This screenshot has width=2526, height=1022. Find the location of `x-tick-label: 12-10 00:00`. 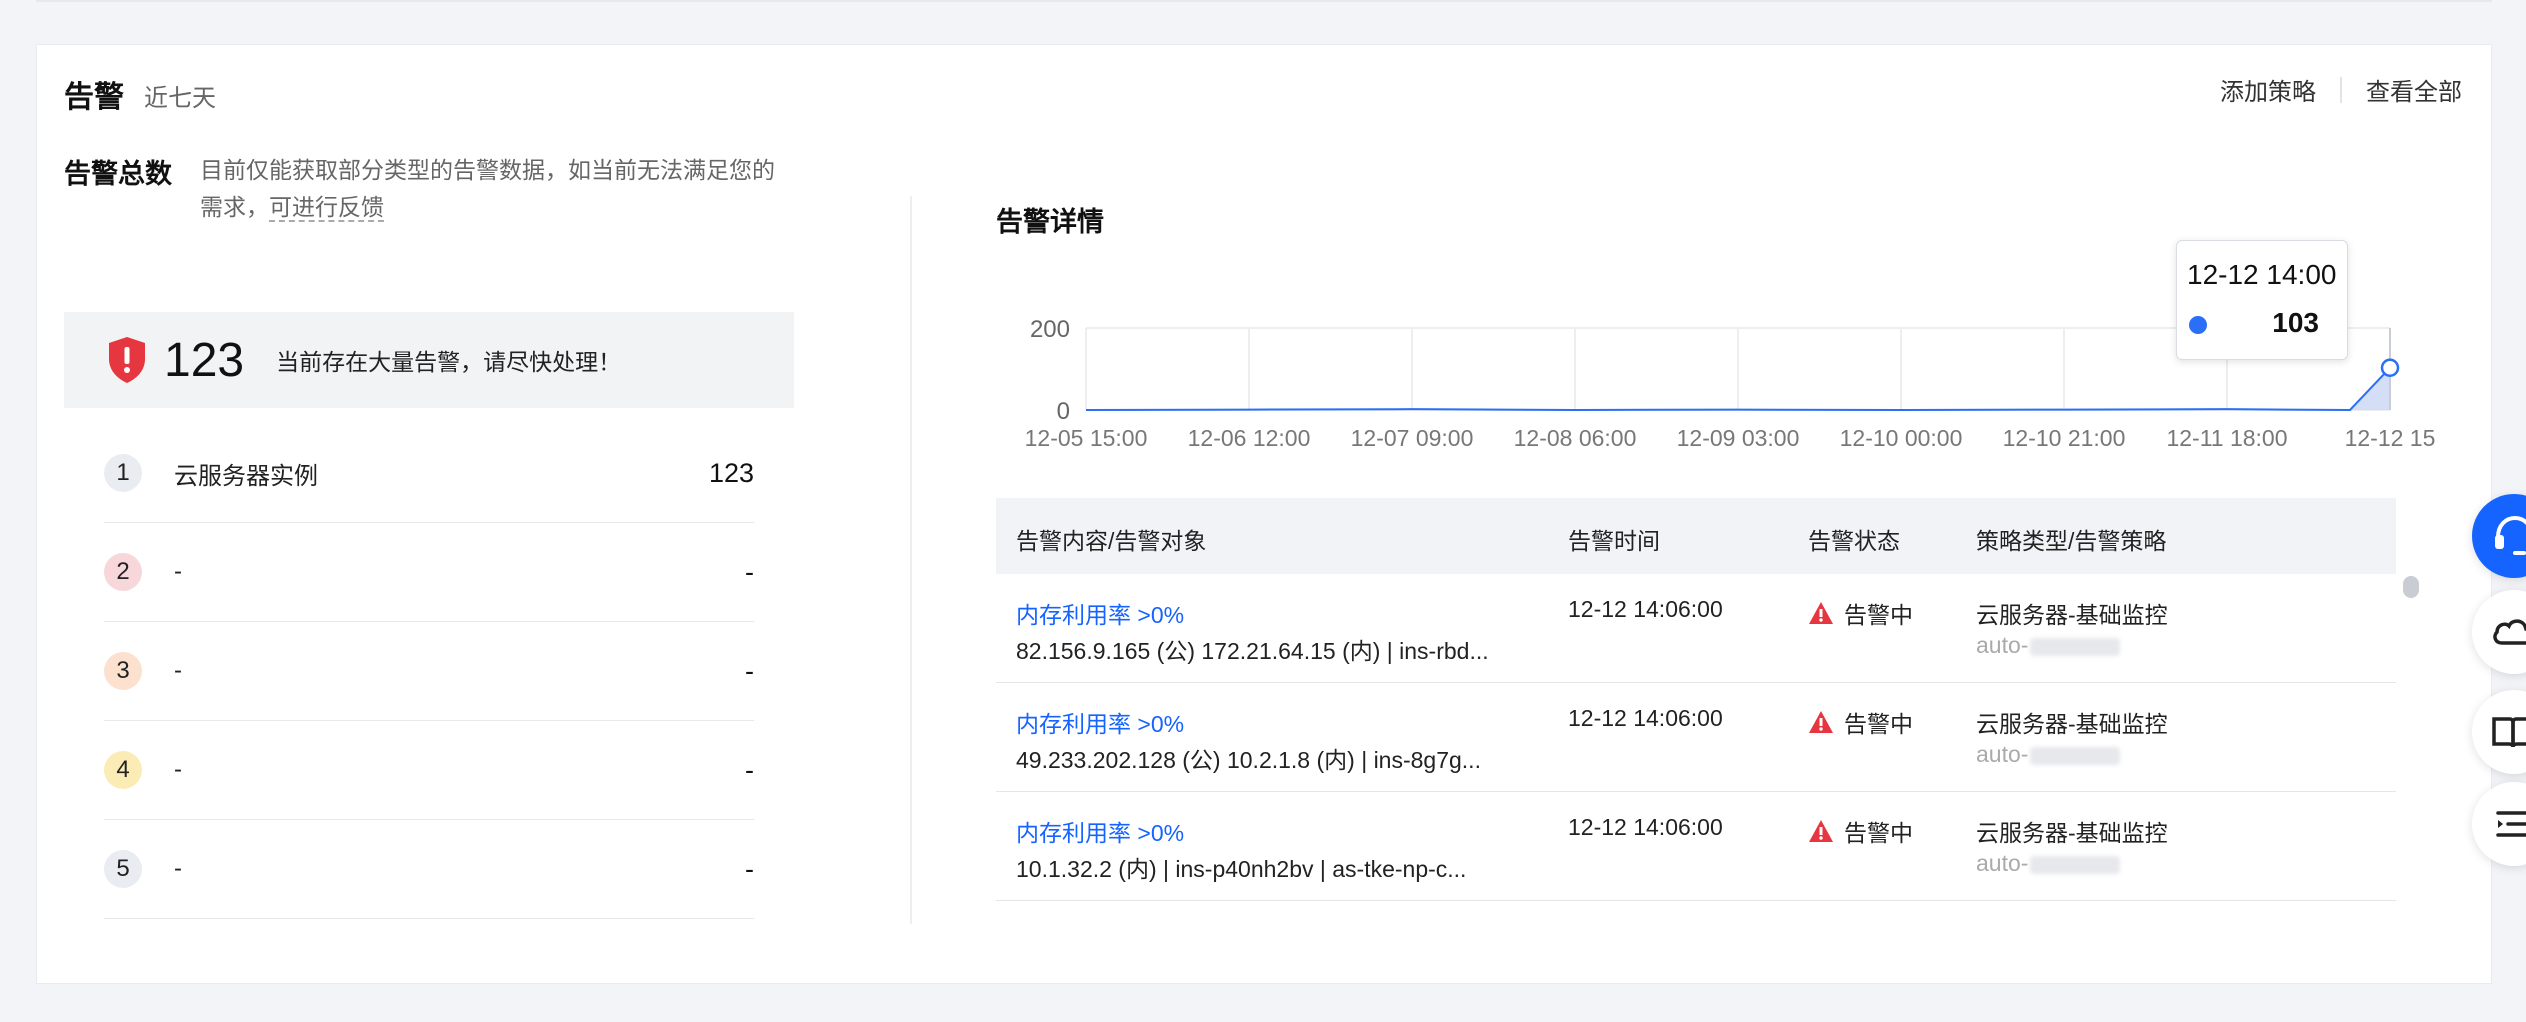

x-tick-label: 12-10 00:00 is located at coordinates (1901, 438).